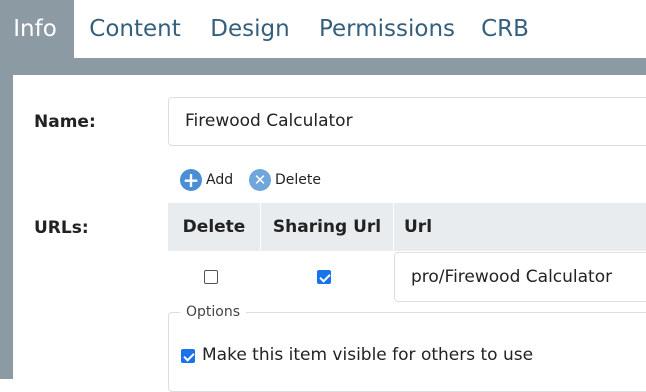 Image resolution: width=646 pixels, height=392 pixels. What do you see at coordinates (324, 277) in the screenshot?
I see `row-sharing-url-checkbox` at bounding box center [324, 277].